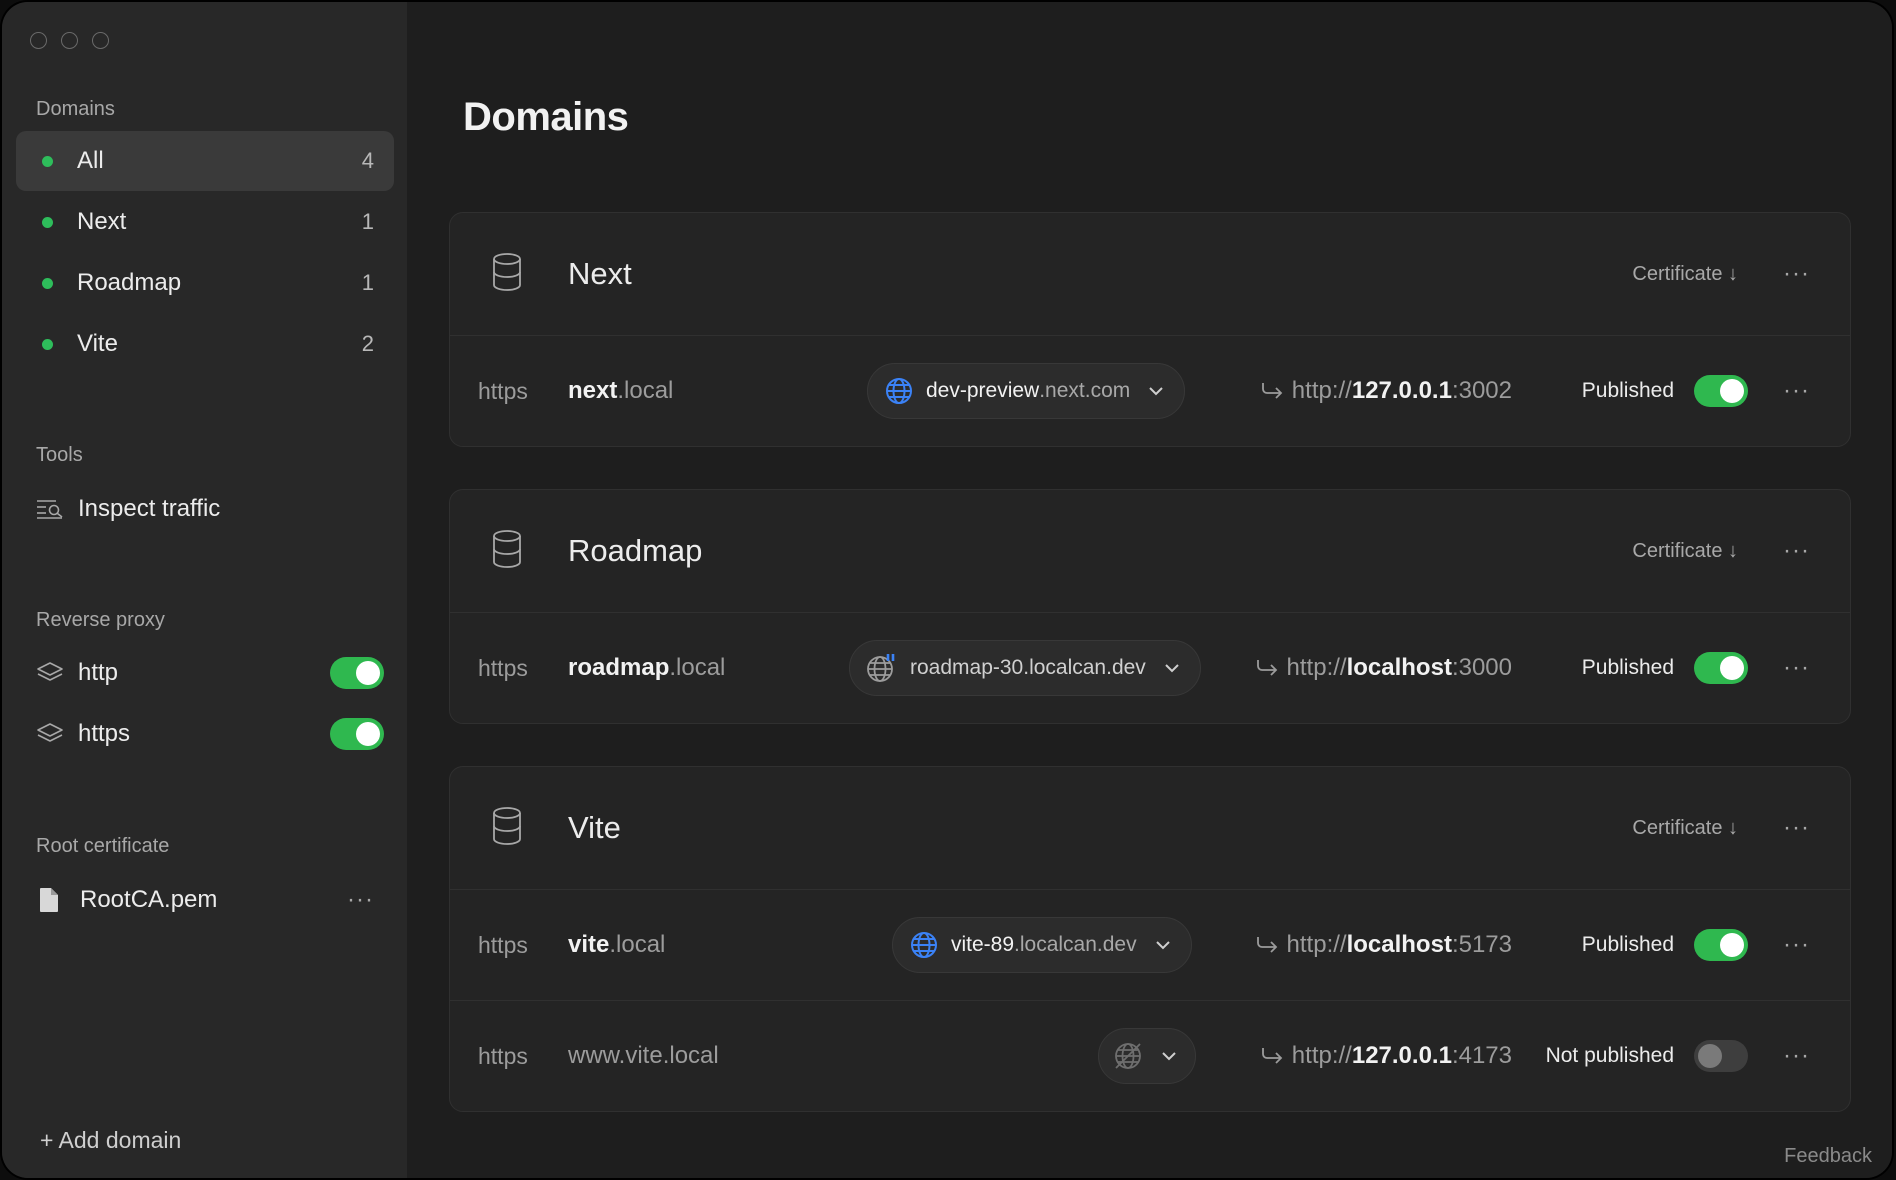 The height and width of the screenshot is (1180, 1896). What do you see at coordinates (617, 944) in the screenshot?
I see `local-hostname: vite.local` at bounding box center [617, 944].